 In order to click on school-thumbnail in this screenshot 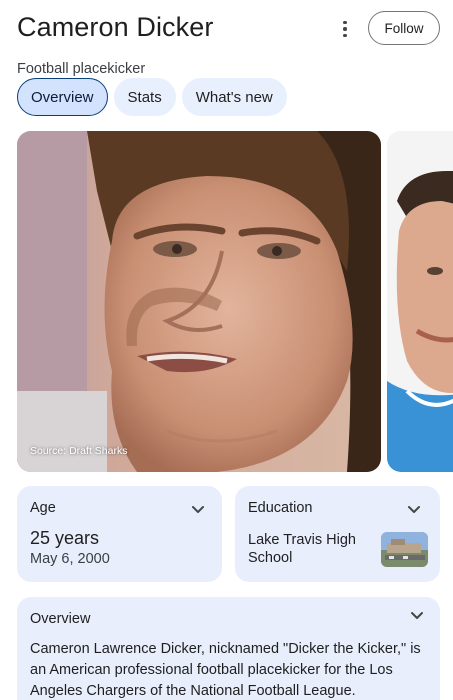, I will do `click(404, 549)`.